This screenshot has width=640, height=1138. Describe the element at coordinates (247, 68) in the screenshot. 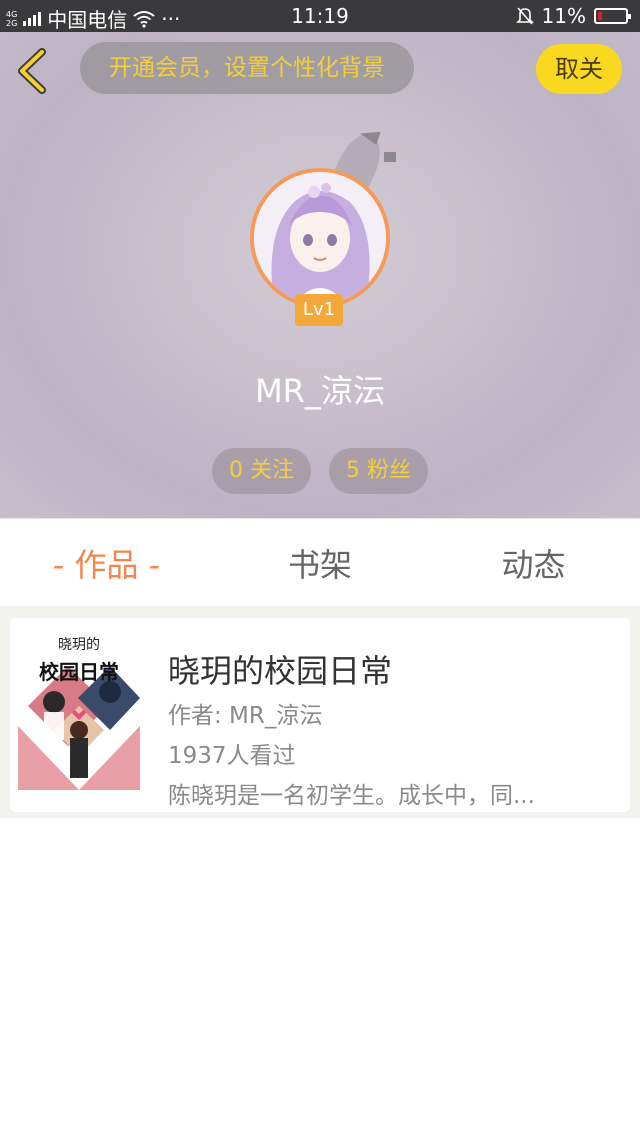

I see `vip-banner: 开通会员，设置个性化背景` at that location.